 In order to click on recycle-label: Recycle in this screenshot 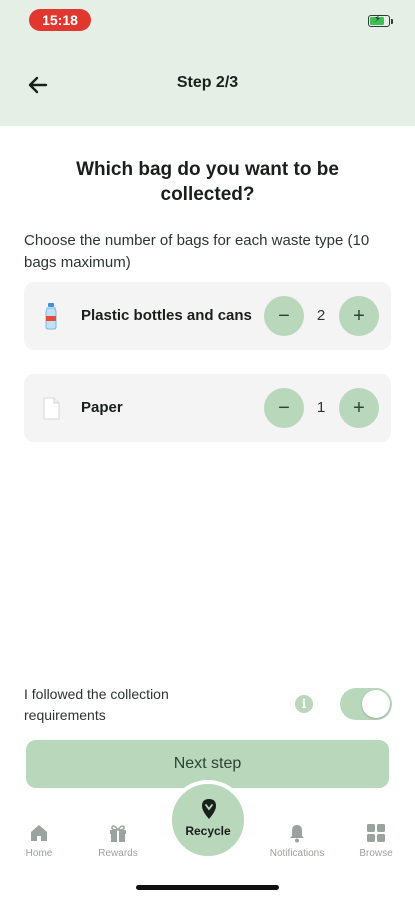, I will do `click(208, 831)`.